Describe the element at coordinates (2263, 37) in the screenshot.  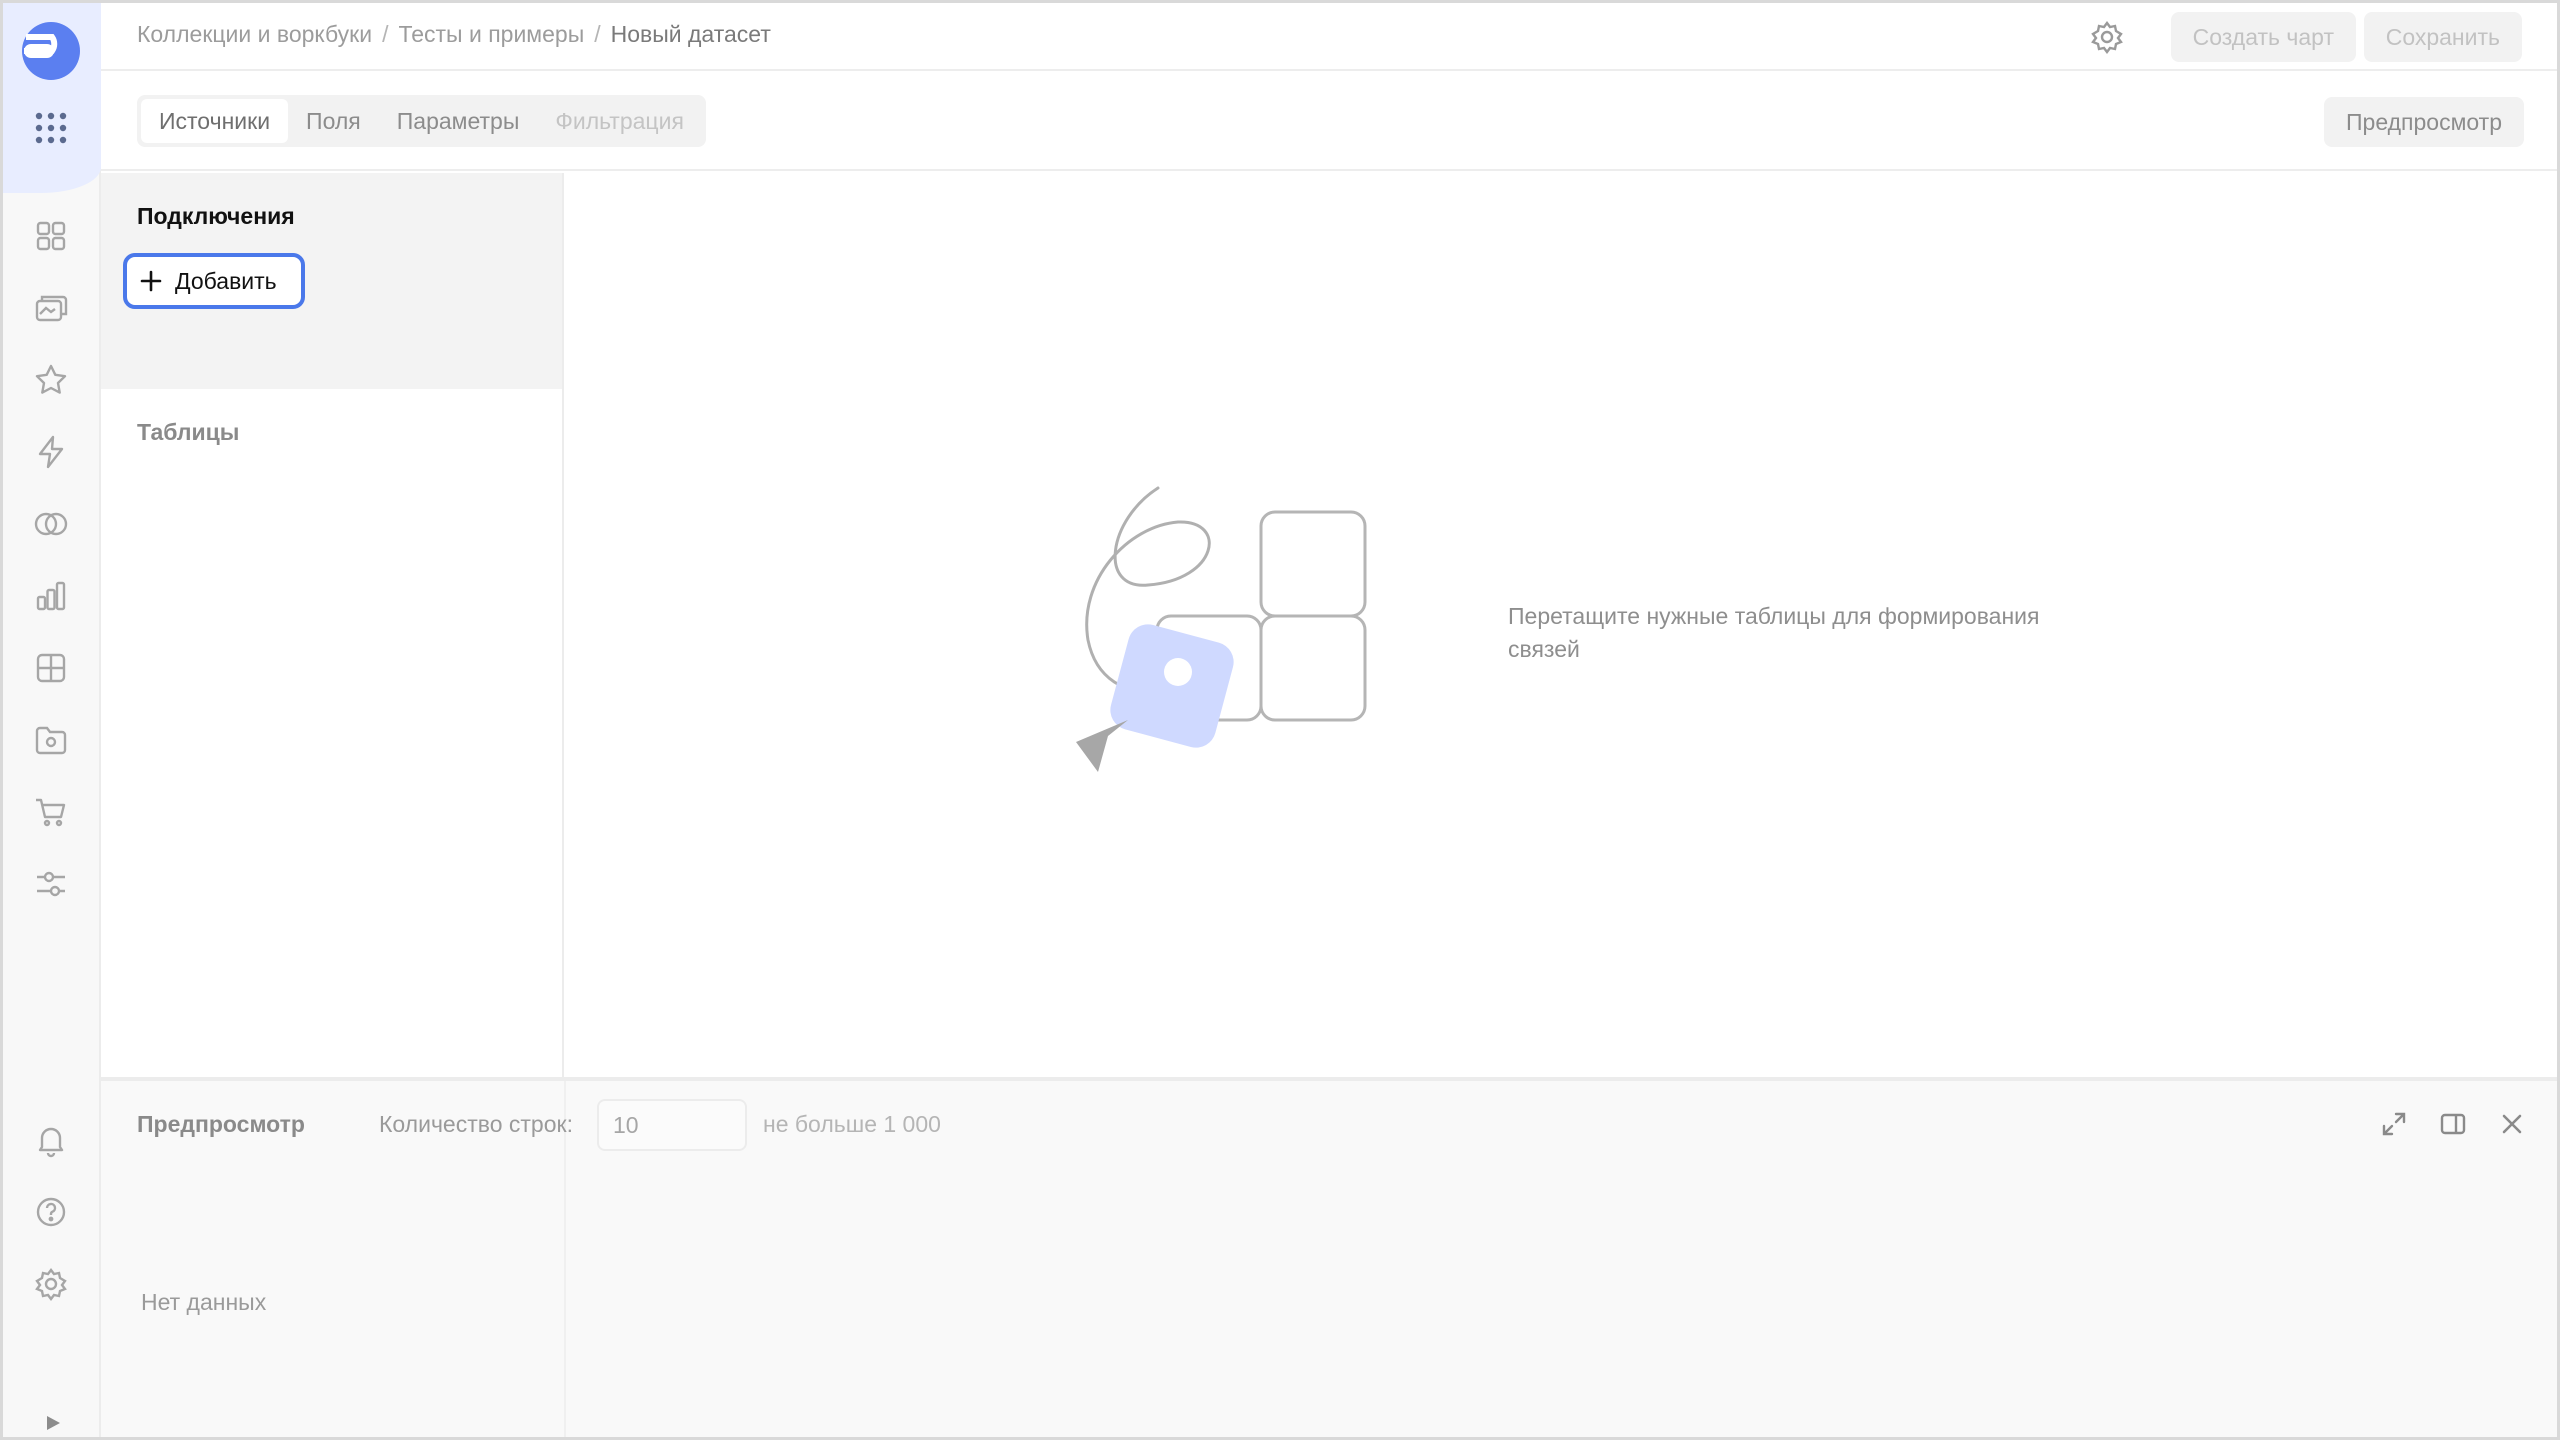
I see `create-chart-button: Создать чарт` at that location.